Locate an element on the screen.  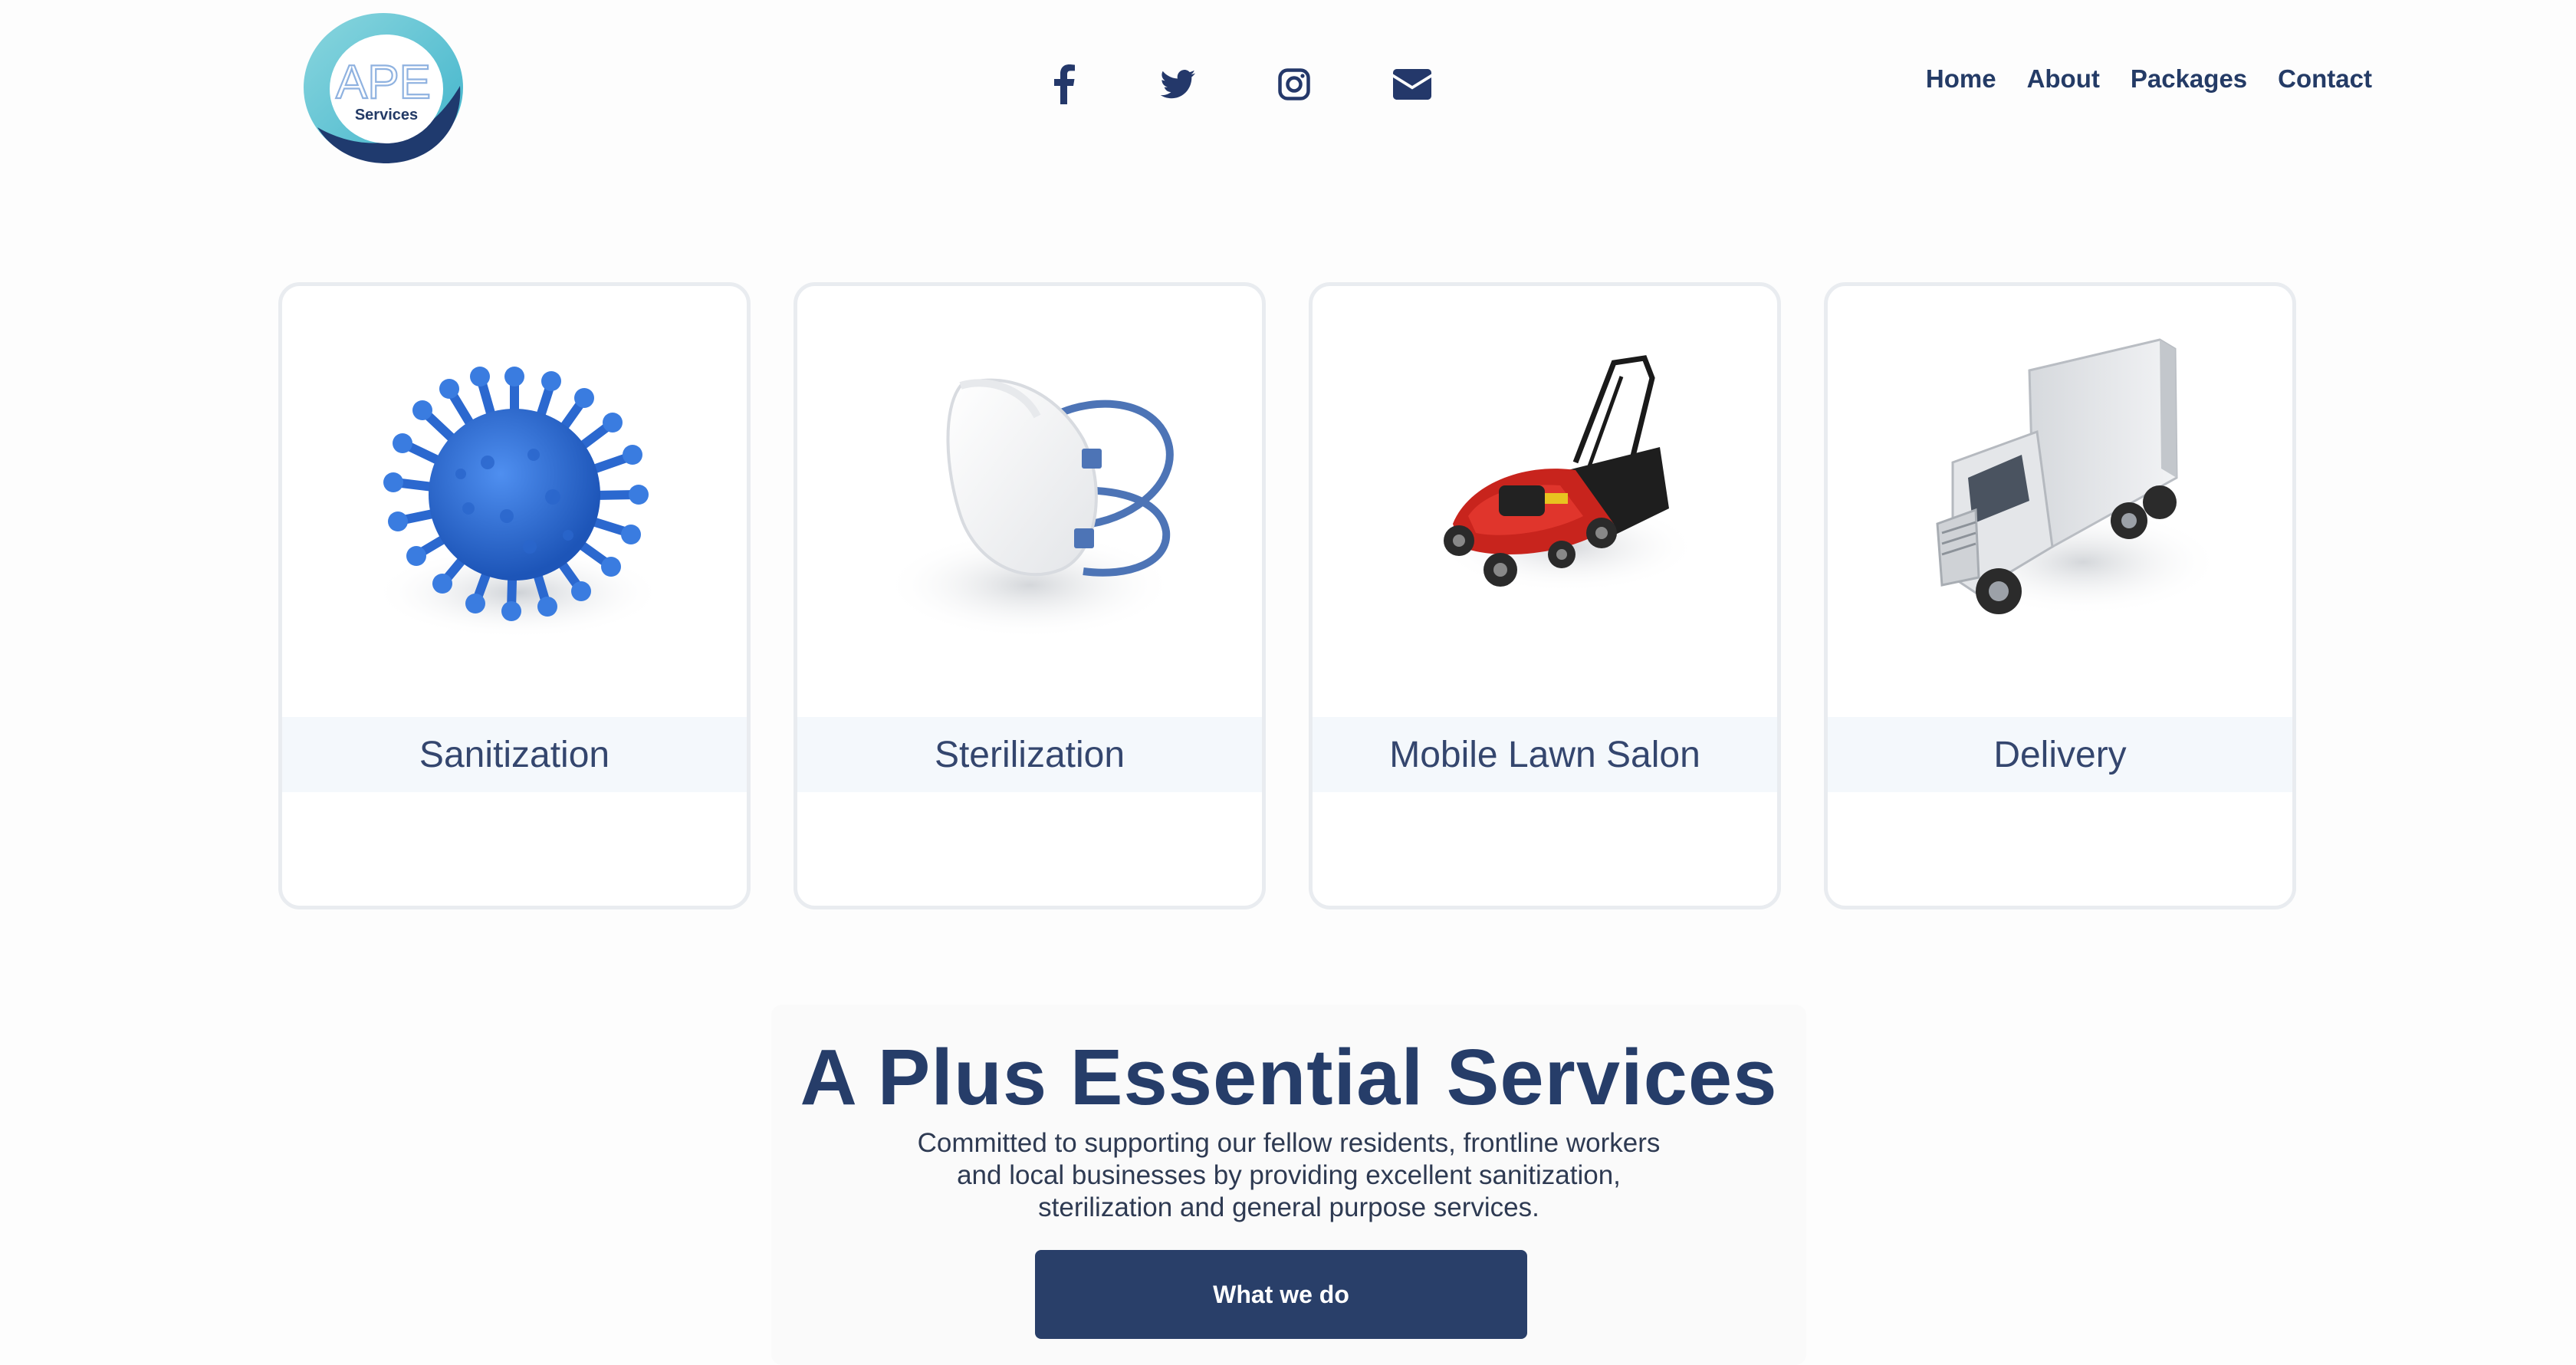
service-card-delivery: Delivery is located at coordinates (2060, 595).